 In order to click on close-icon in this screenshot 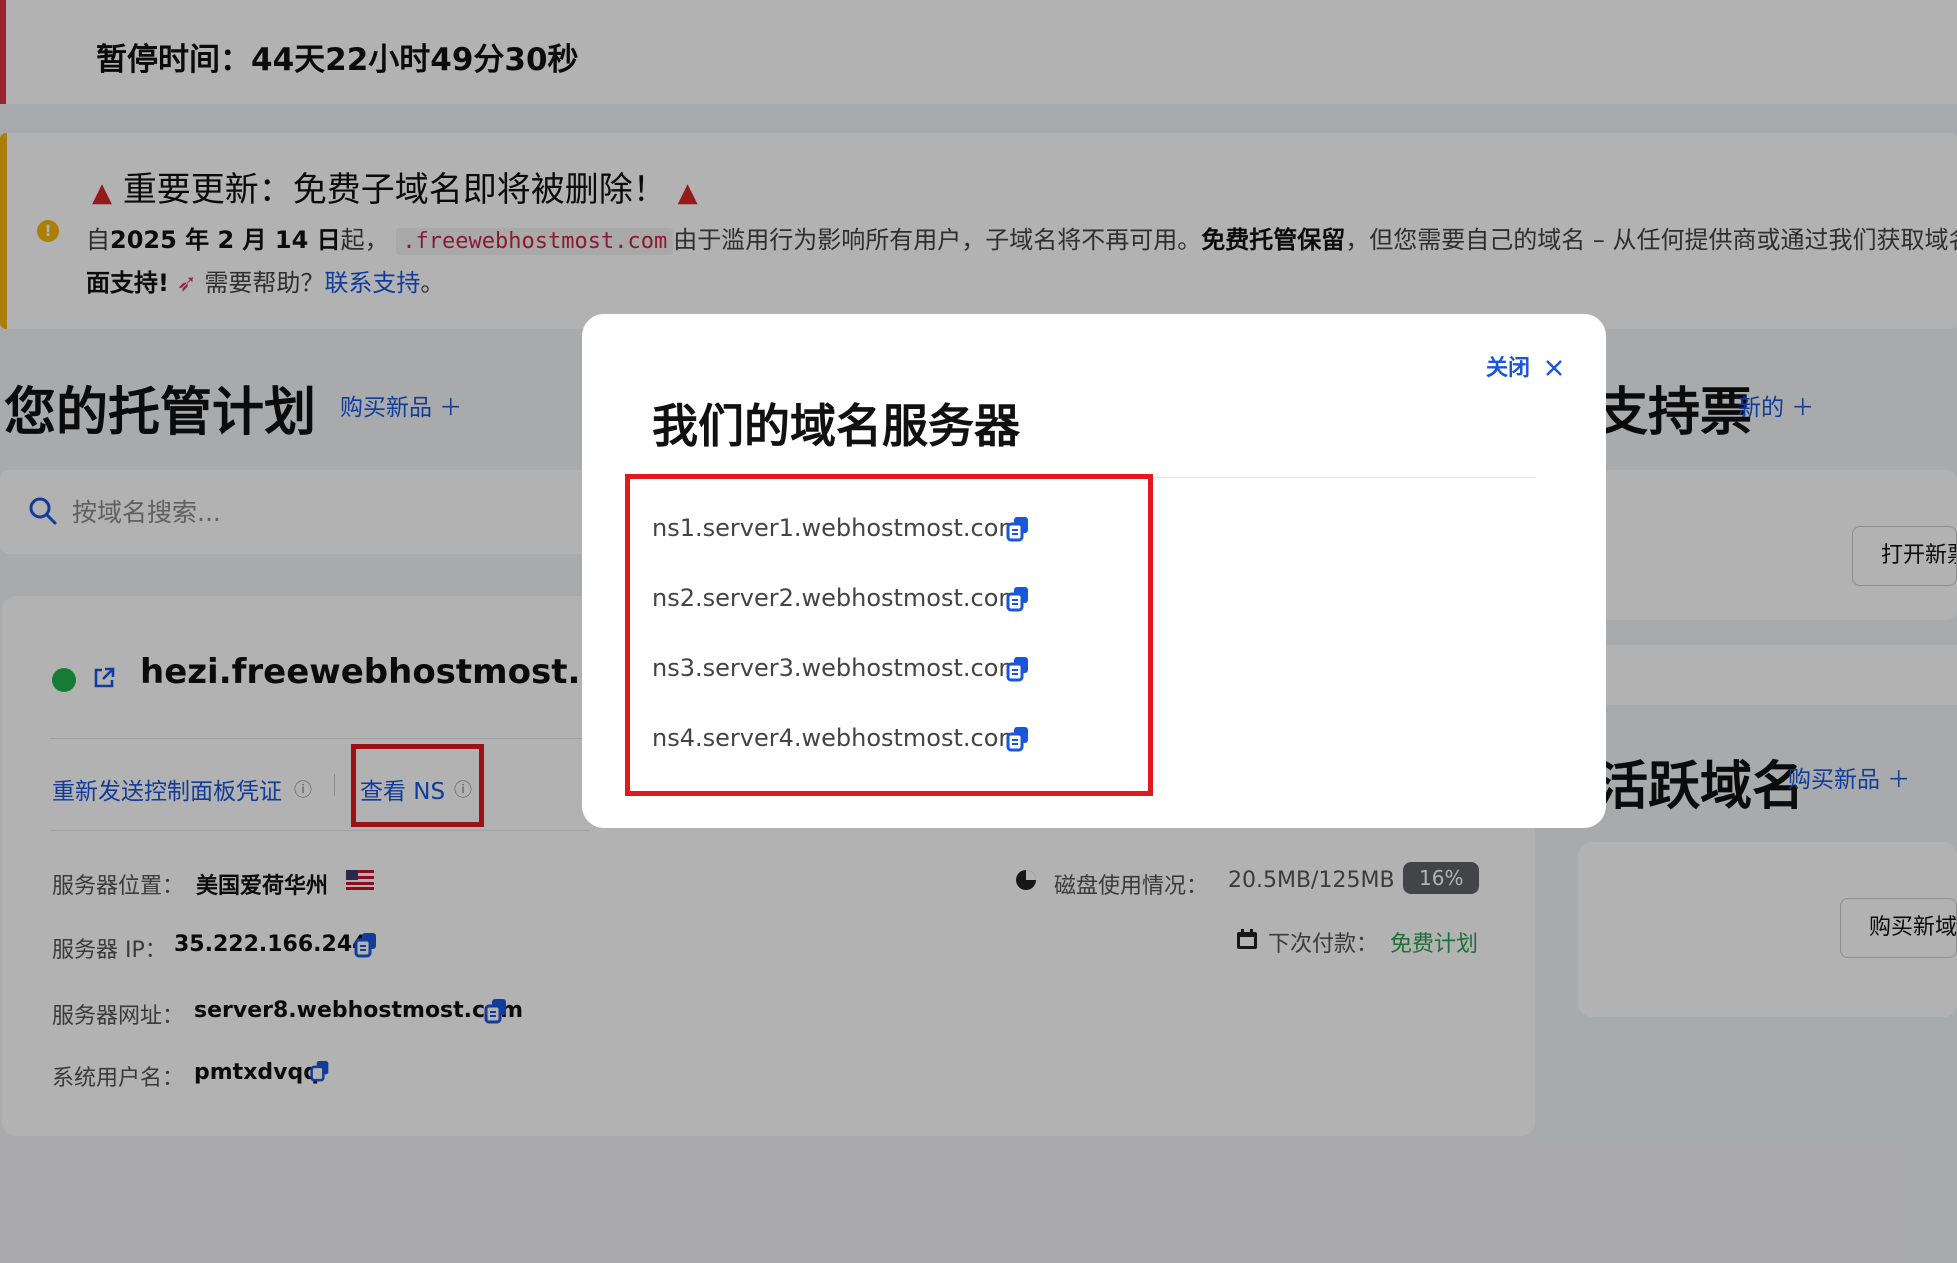, I will do `click(1553, 368)`.